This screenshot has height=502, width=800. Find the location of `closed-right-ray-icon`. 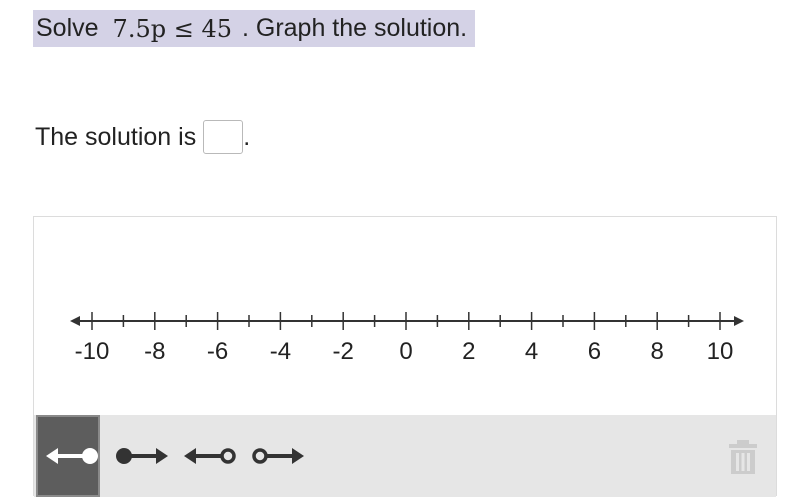

closed-right-ray-icon is located at coordinates (142, 456).